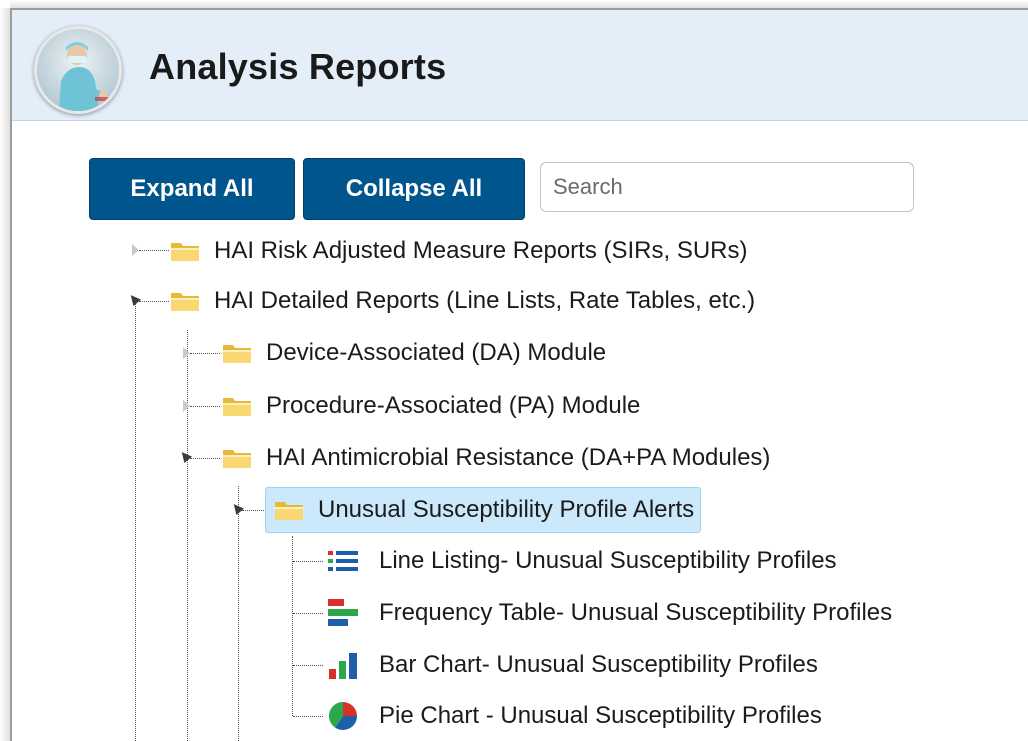 The image size is (1028, 741). I want to click on tree-item-label: Procedure-Associated (PA) Module, so click(453, 405).